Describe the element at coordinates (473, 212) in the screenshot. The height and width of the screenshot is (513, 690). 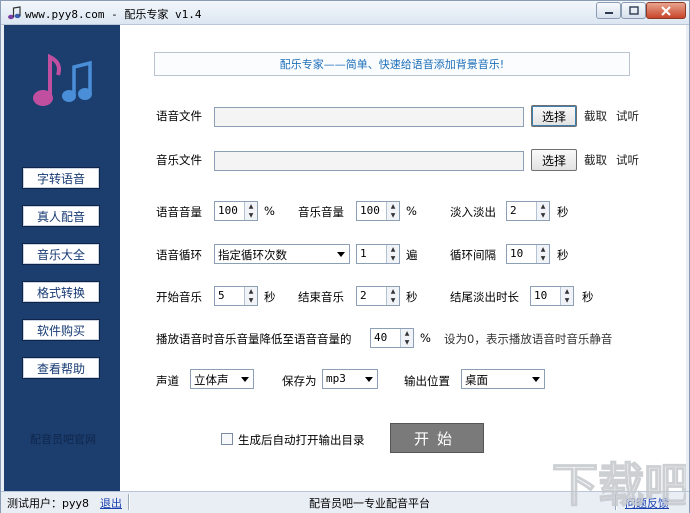
I see `fade-in-out-label: 淡入淡出` at that location.